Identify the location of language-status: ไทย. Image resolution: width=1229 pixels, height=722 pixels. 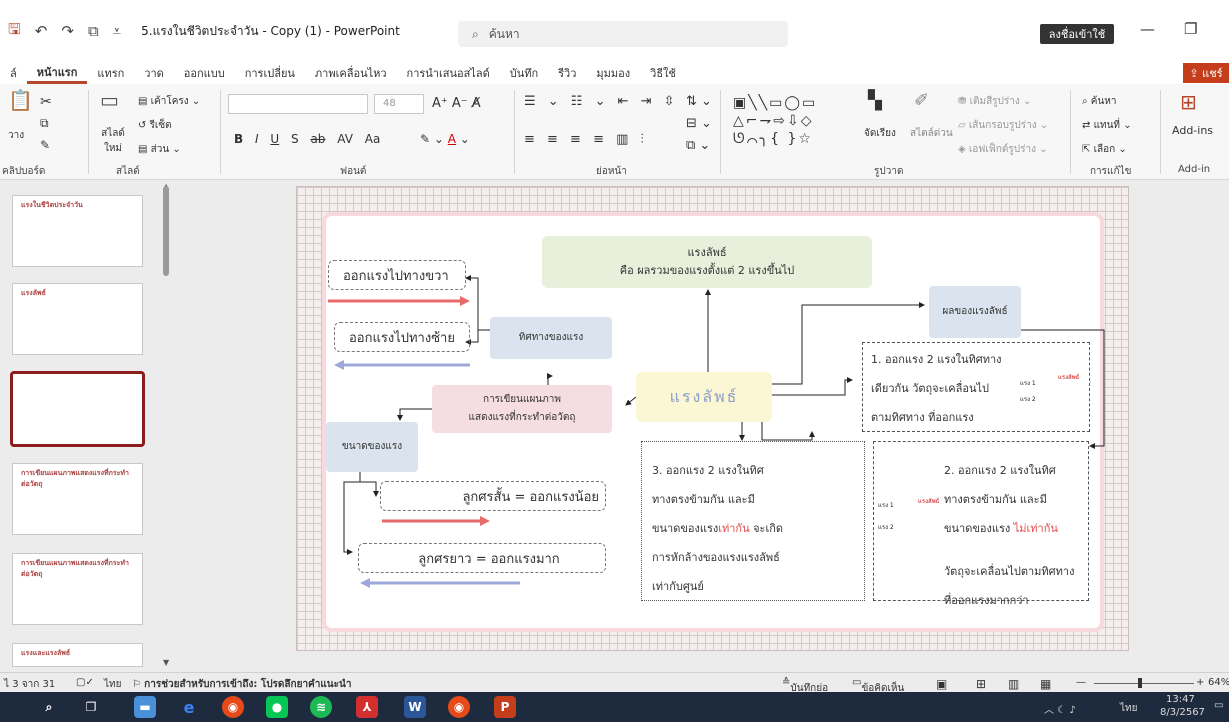
(112, 684).